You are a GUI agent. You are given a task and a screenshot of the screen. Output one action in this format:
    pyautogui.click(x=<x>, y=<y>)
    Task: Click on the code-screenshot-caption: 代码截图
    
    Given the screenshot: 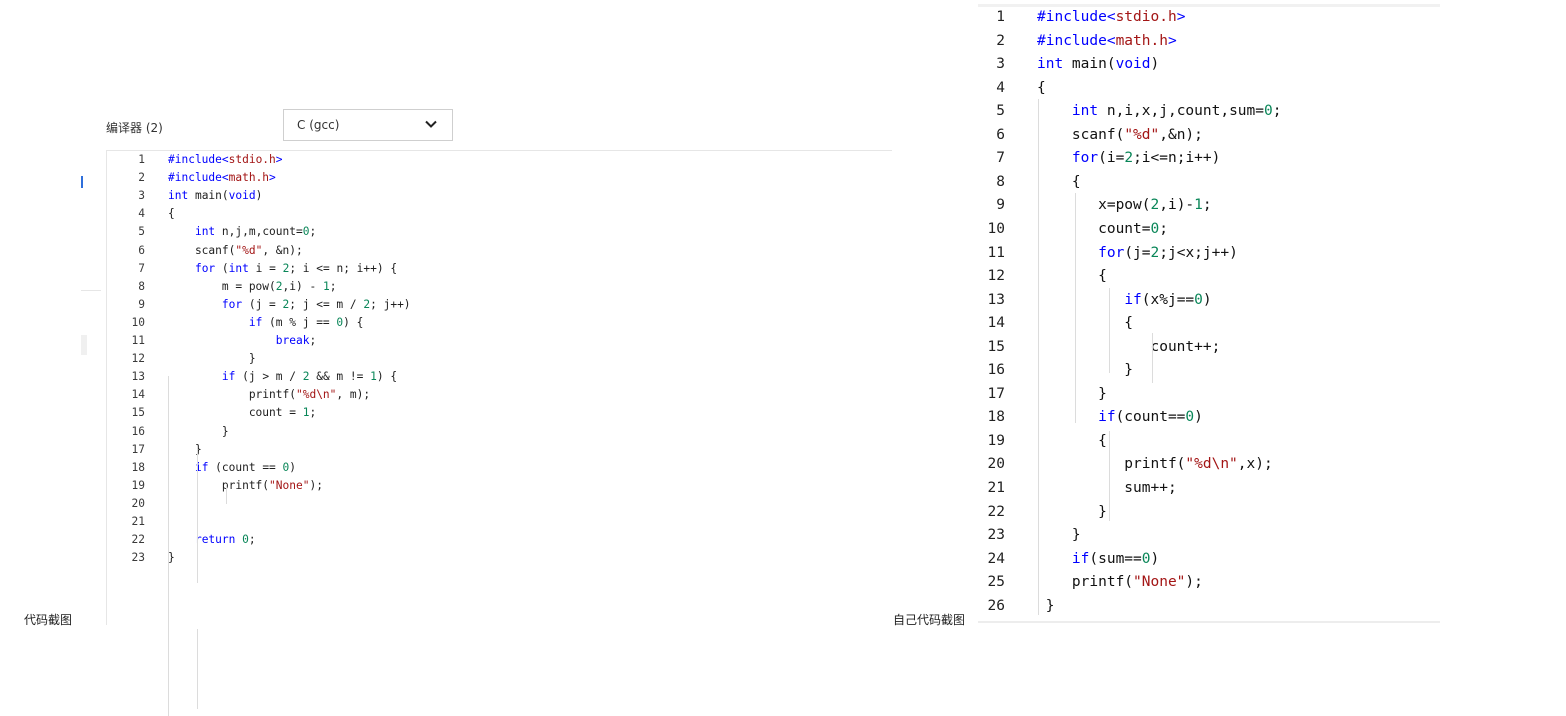 What is the action you would take?
    pyautogui.click(x=48, y=620)
    